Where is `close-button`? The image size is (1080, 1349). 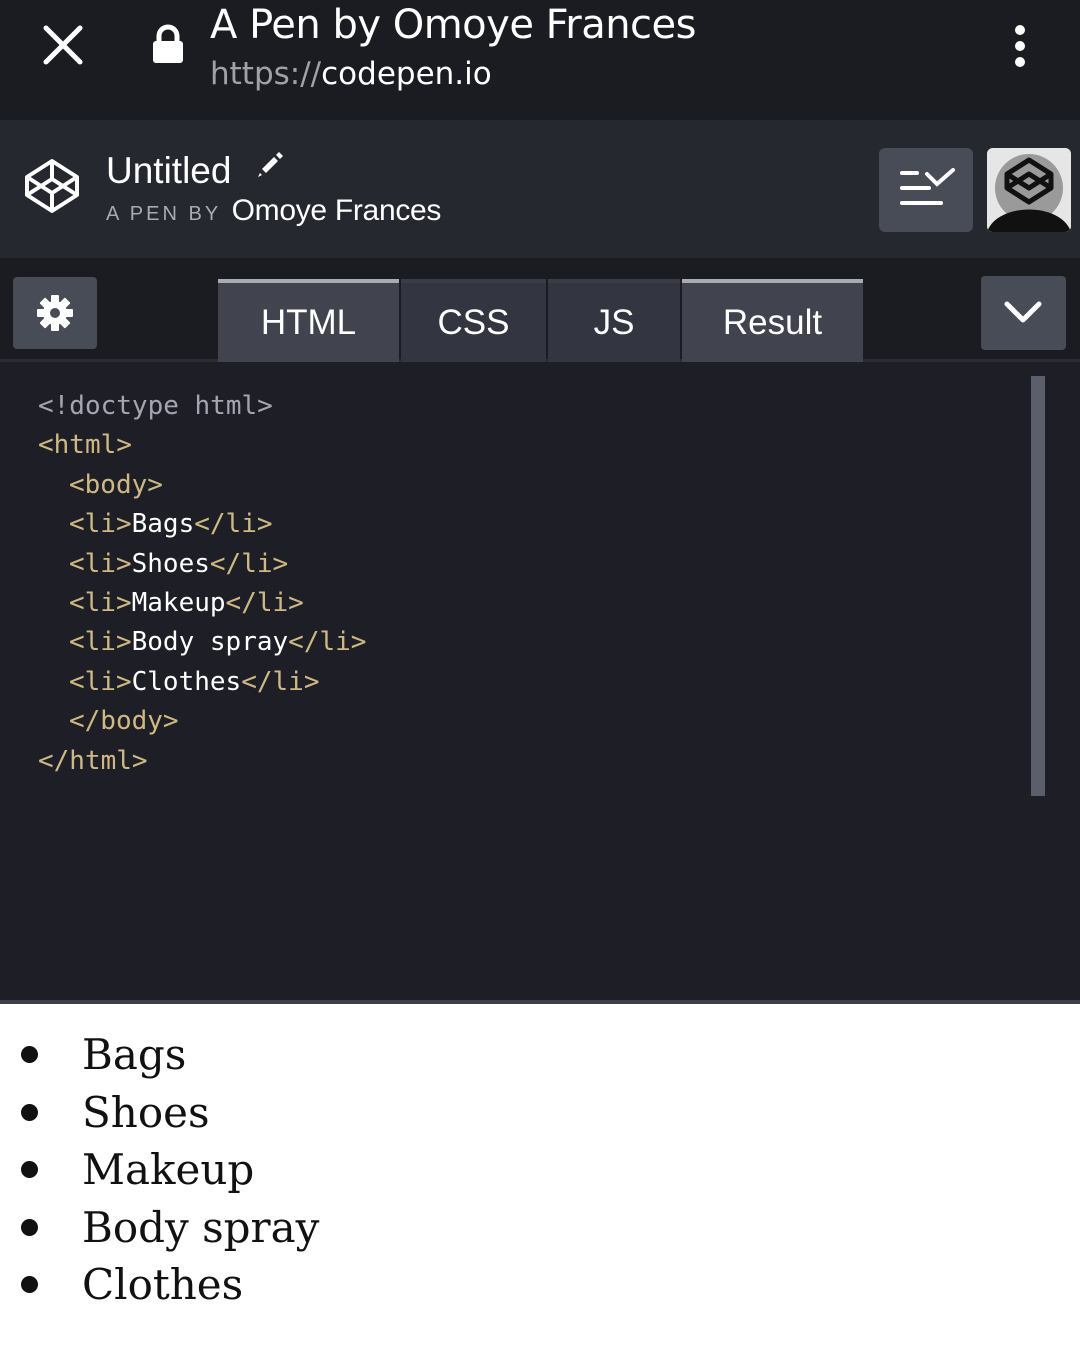 close-button is located at coordinates (63, 46).